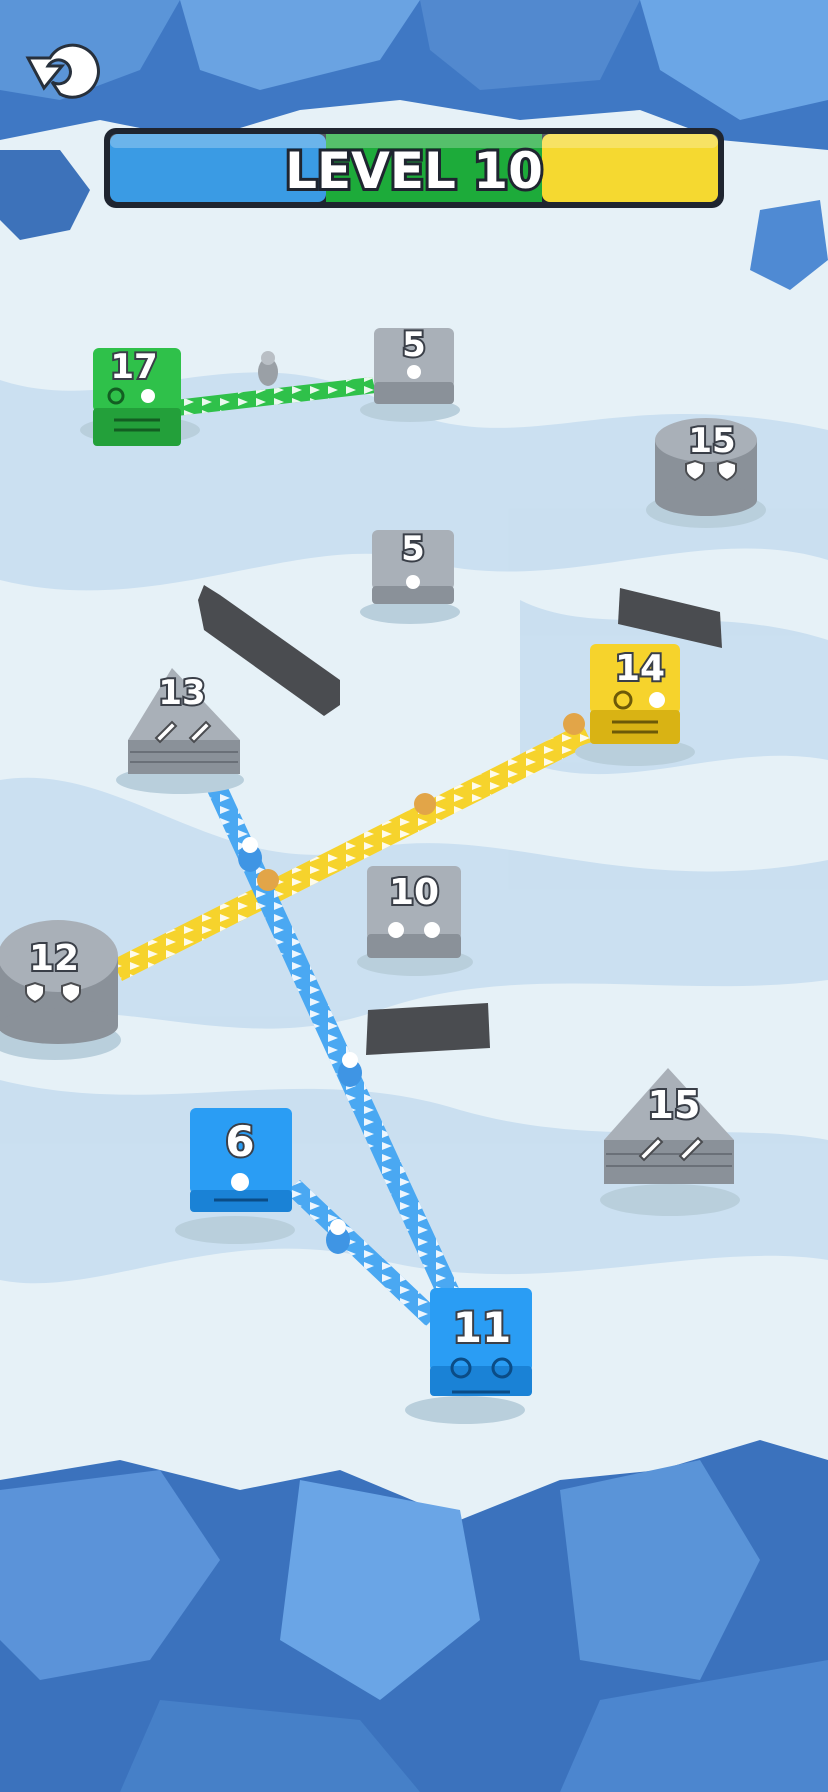  I want to click on building-yellow-14: 14, so click(635, 705).